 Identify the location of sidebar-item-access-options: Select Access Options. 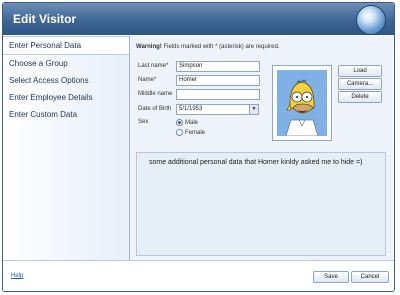
(66, 80).